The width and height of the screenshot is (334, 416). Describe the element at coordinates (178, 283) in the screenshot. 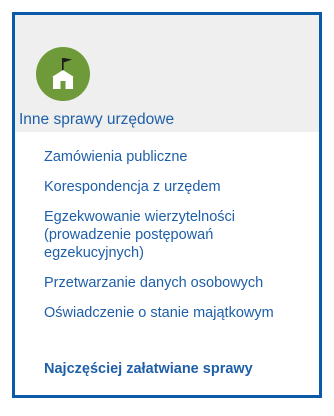

I see `link-przetwarzanie-danych: Przetwarzanie danych osobowych` at that location.